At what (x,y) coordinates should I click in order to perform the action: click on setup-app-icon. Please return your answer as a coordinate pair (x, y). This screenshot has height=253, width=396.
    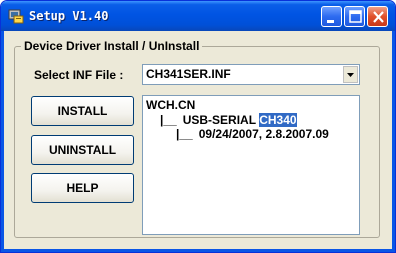
    Looking at the image, I should click on (16, 16).